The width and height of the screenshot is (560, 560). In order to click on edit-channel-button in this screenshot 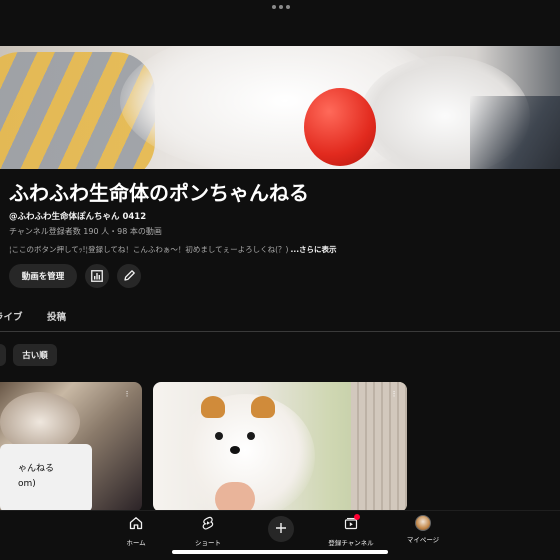, I will do `click(129, 276)`.